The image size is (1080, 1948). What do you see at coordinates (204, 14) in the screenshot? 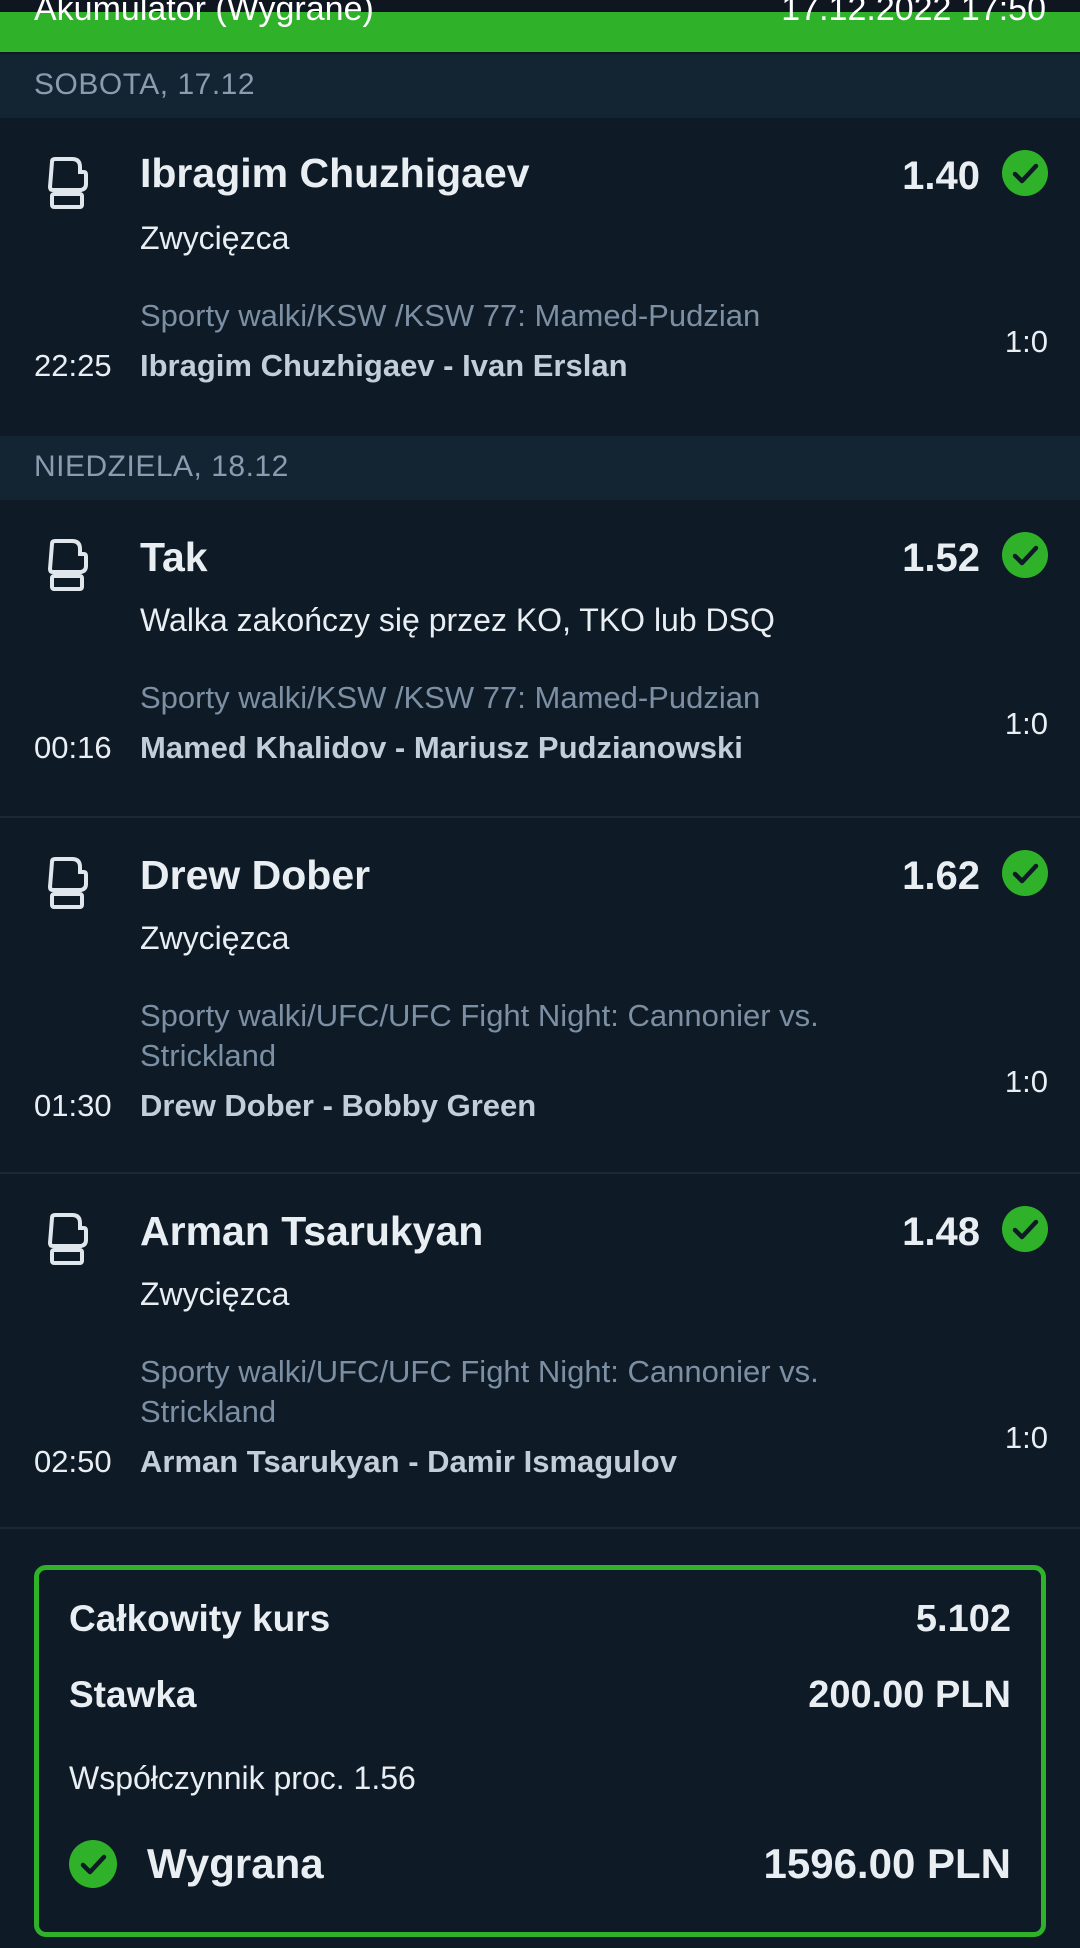
I see `bet-type-title: Akumulator (Wygrane)` at bounding box center [204, 14].